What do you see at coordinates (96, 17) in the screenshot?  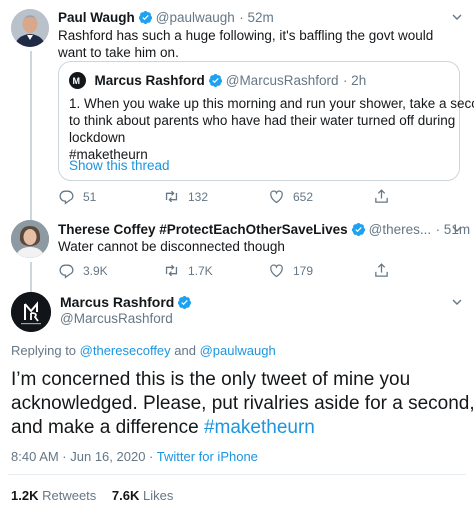 I see `author-name: Paul Waugh` at bounding box center [96, 17].